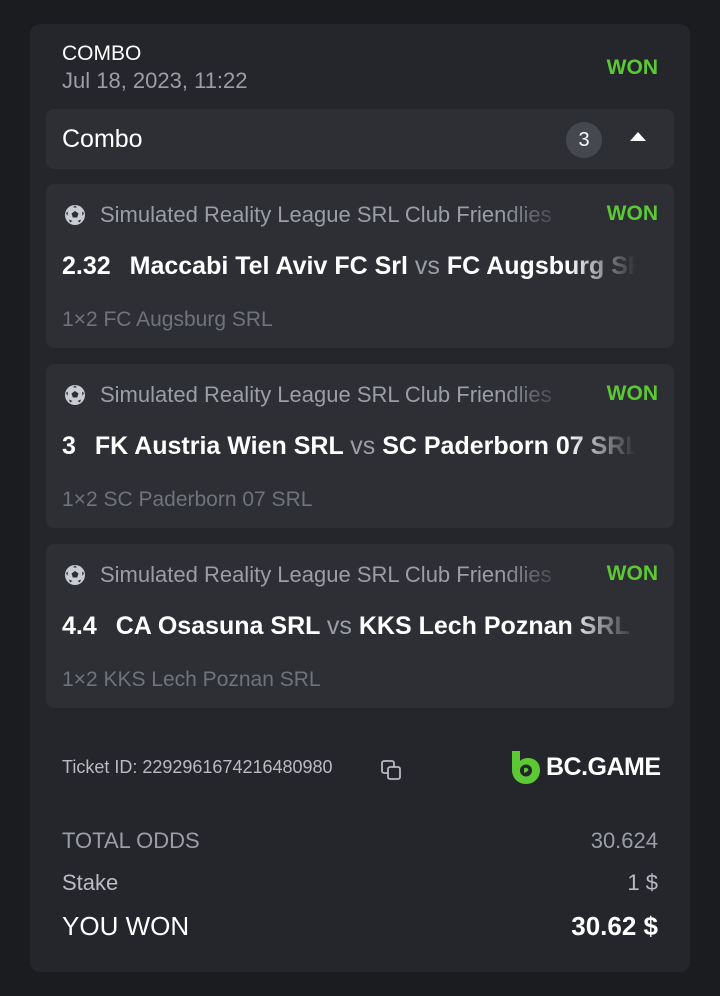 The image size is (720, 996). Describe the element at coordinates (126, 926) in the screenshot. I see `won-label: YOU WON` at that location.